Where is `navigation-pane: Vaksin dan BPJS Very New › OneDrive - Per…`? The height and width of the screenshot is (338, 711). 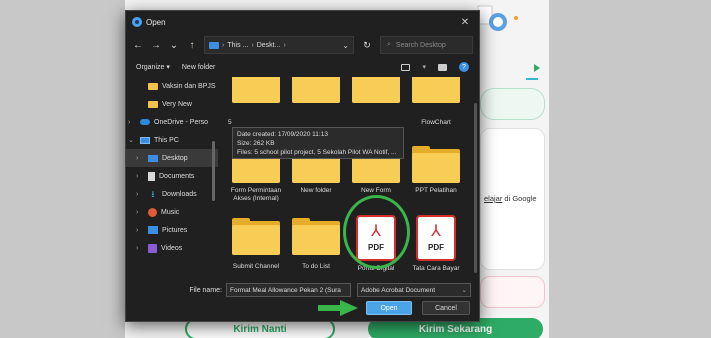 navigation-pane: Vaksin dan BPJS Very New › OneDrive - Per… is located at coordinates (172, 177).